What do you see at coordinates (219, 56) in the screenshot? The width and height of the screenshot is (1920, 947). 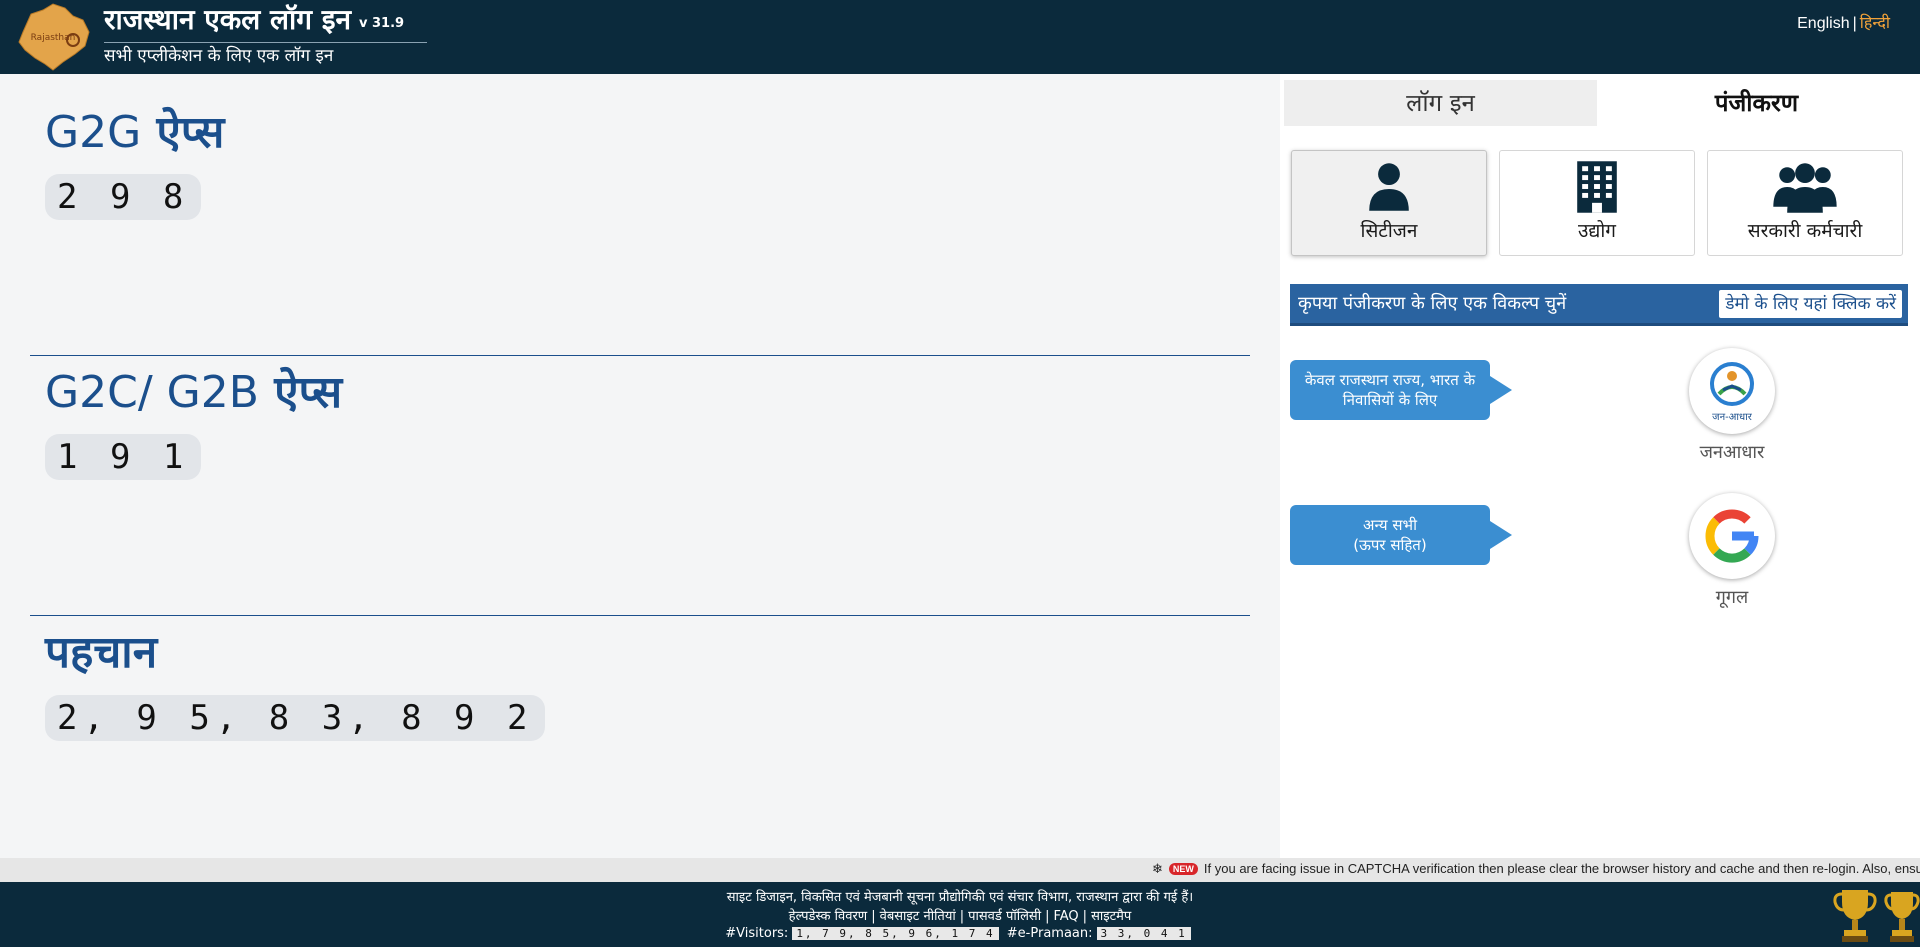 I see `app-subtitle: सभी एप्लीकेशन के लिए एक लॉग इन` at bounding box center [219, 56].